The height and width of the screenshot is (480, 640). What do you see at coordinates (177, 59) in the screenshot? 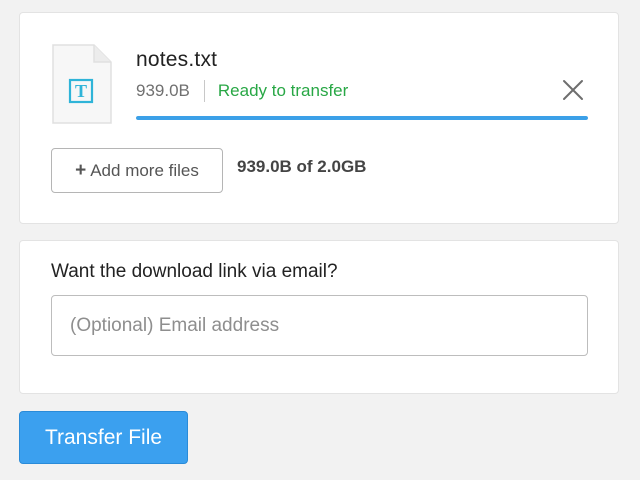
I see `file-name: notes.txt` at bounding box center [177, 59].